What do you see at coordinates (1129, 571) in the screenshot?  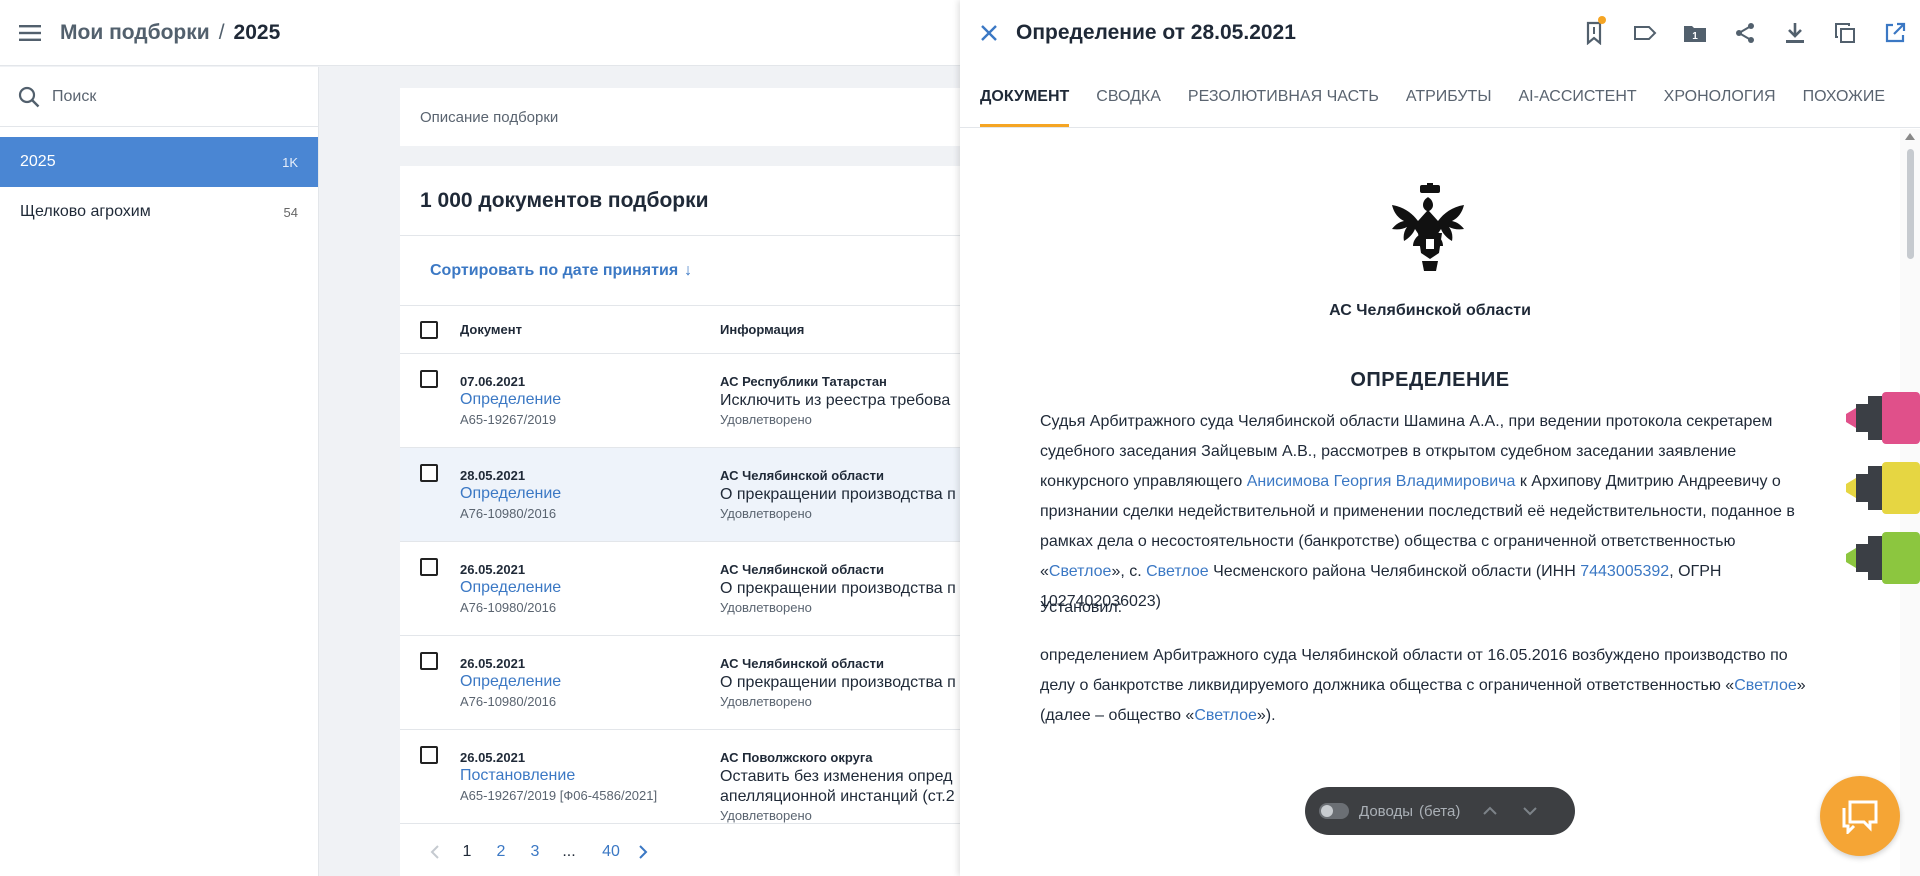 I see `paragraph-text: », с.` at bounding box center [1129, 571].